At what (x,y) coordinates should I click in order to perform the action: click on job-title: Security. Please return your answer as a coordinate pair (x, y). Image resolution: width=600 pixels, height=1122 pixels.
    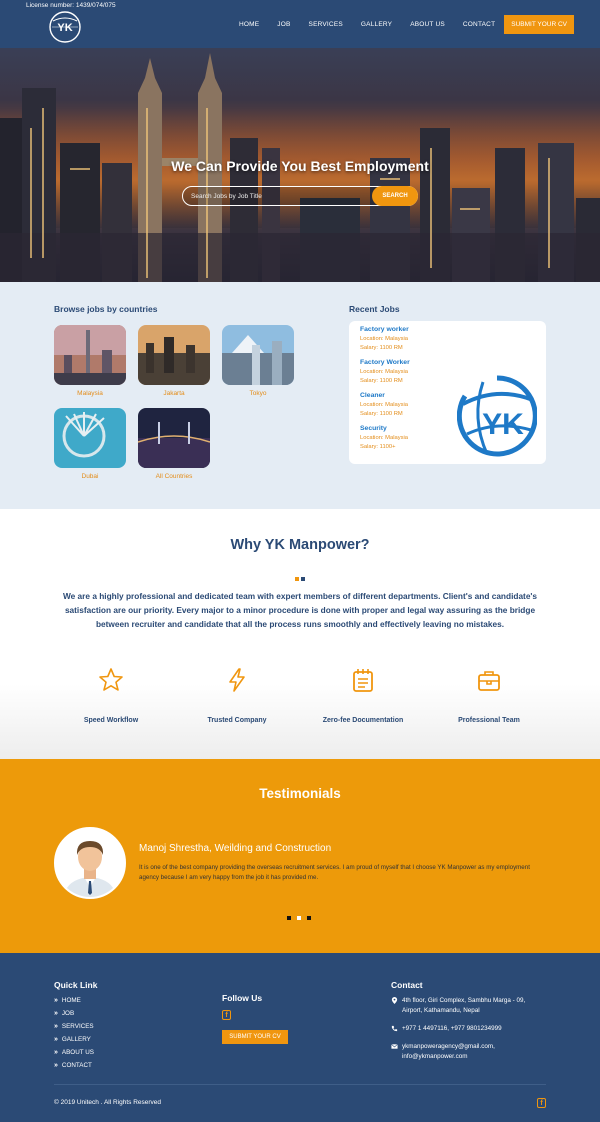
    Looking at the image, I should click on (384, 428).